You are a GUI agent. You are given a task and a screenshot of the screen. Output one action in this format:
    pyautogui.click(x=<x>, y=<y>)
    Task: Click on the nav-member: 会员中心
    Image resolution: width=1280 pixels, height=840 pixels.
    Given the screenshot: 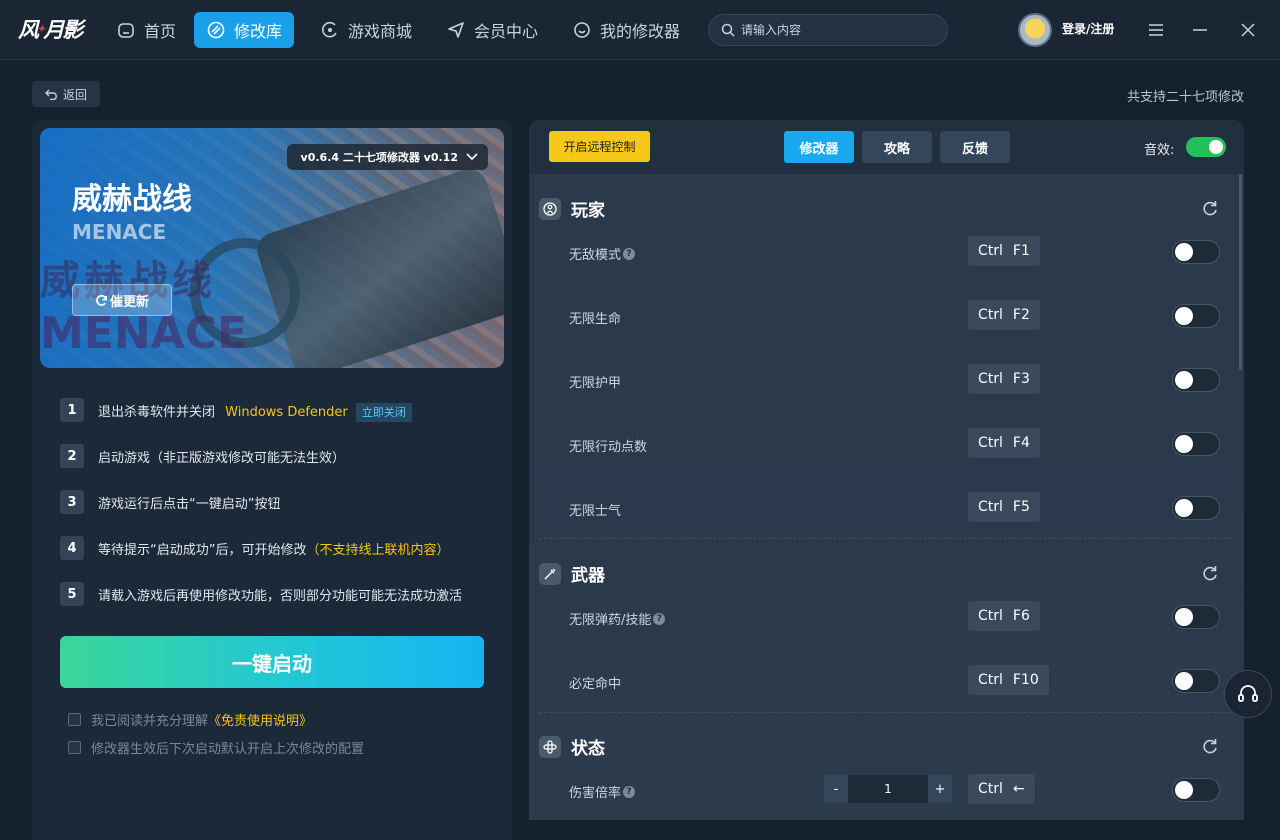 What is the action you would take?
    pyautogui.click(x=492, y=30)
    